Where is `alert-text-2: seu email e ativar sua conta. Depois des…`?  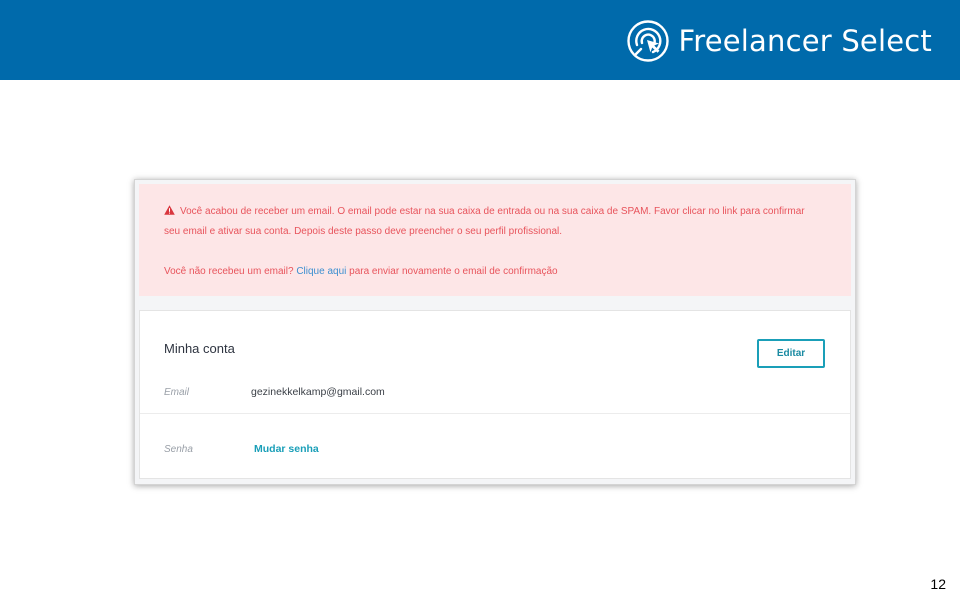
alert-text-2: seu email e ativar sua conta. Depois des… is located at coordinates (363, 231).